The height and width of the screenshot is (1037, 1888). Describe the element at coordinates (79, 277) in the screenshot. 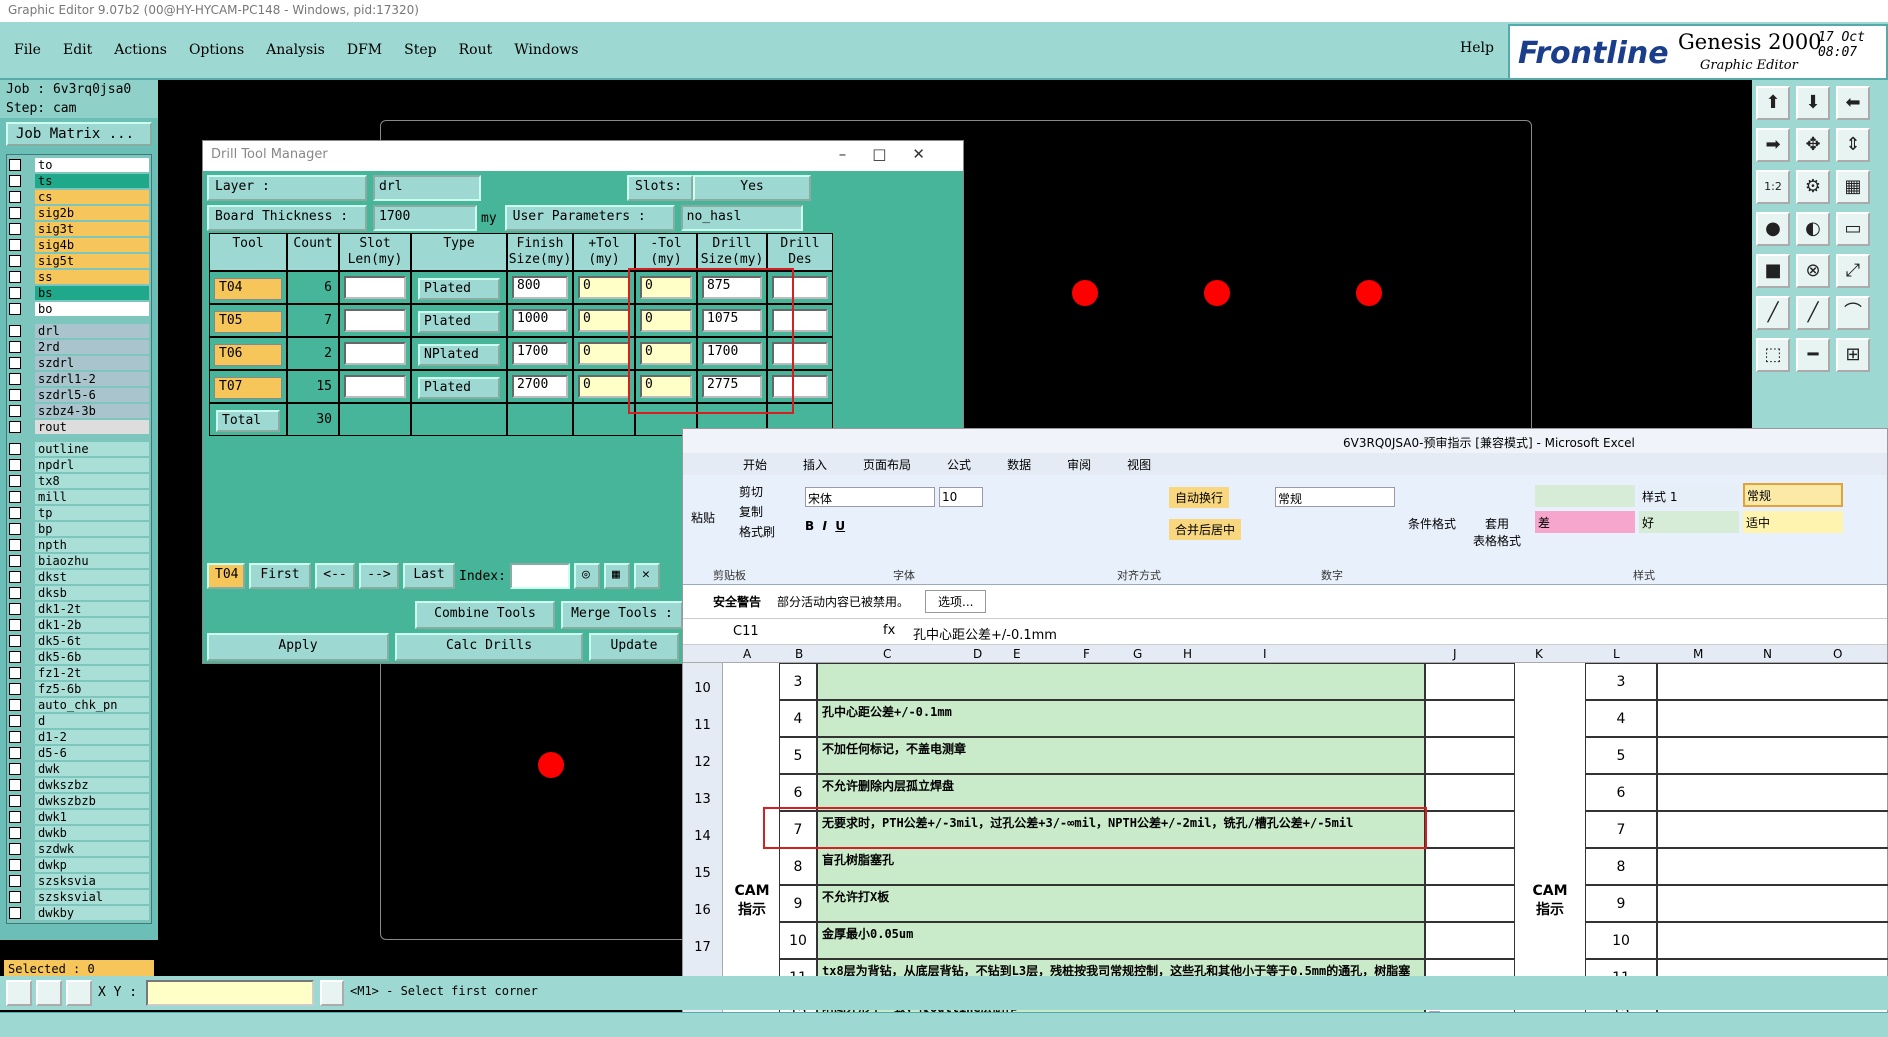

I see `layer-row: ss` at that location.